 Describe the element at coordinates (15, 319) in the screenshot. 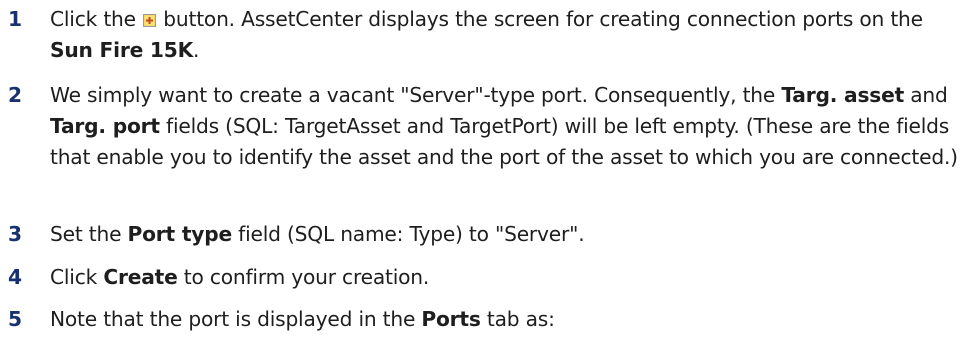

I see `step-number: 5` at that location.